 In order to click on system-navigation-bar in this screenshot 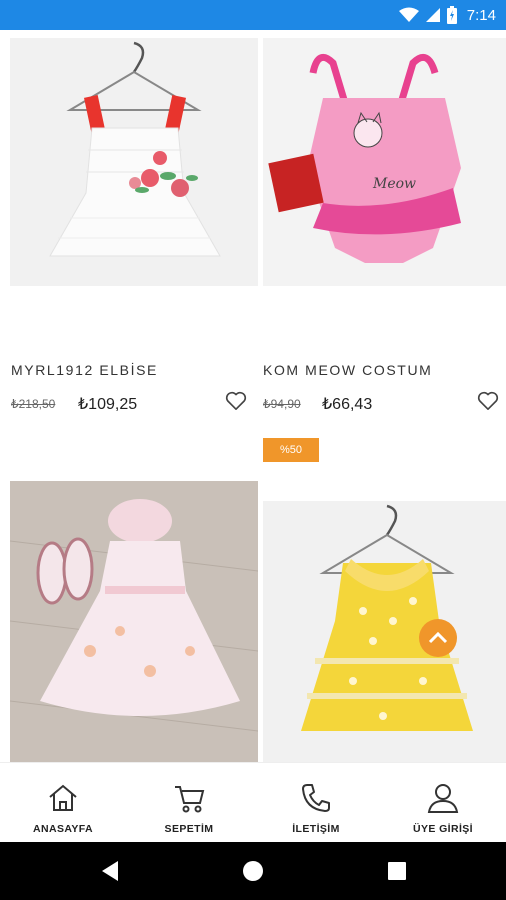, I will do `click(253, 871)`.